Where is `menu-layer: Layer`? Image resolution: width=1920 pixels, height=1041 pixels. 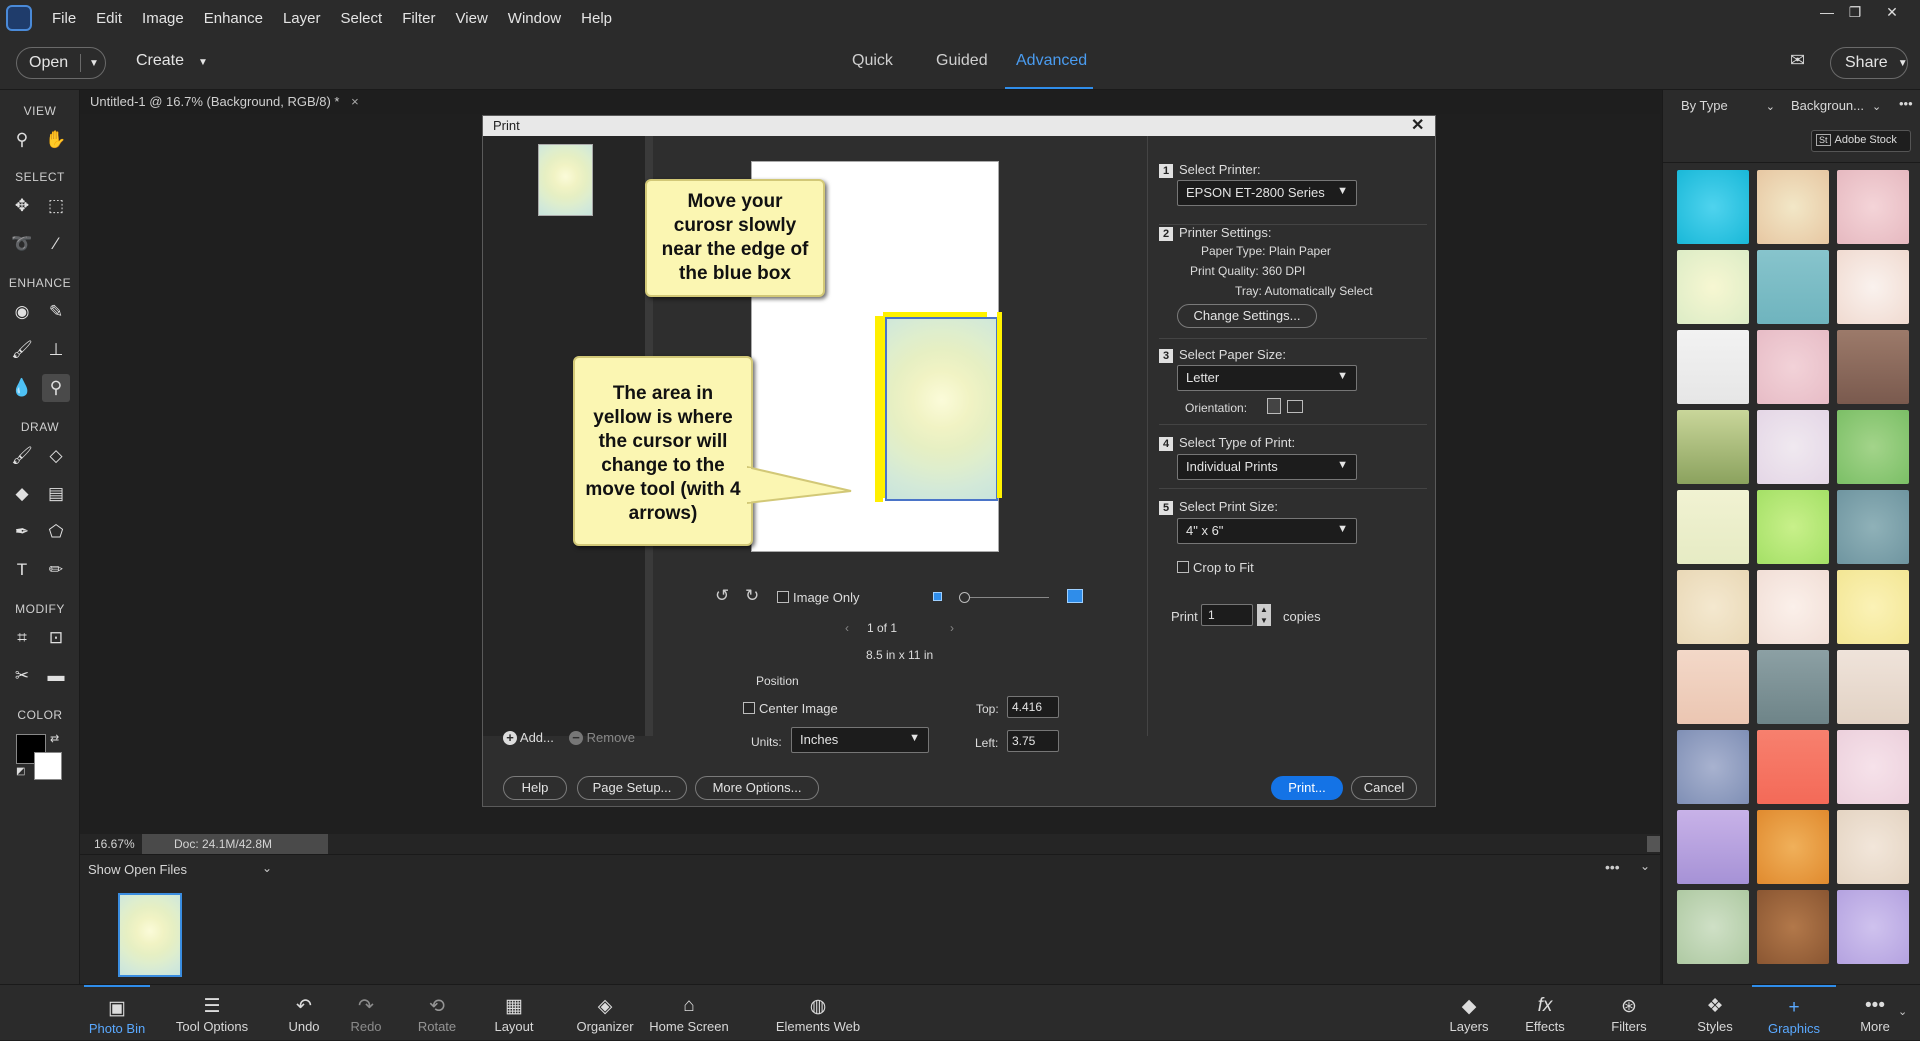 menu-layer: Layer is located at coordinates (302, 18).